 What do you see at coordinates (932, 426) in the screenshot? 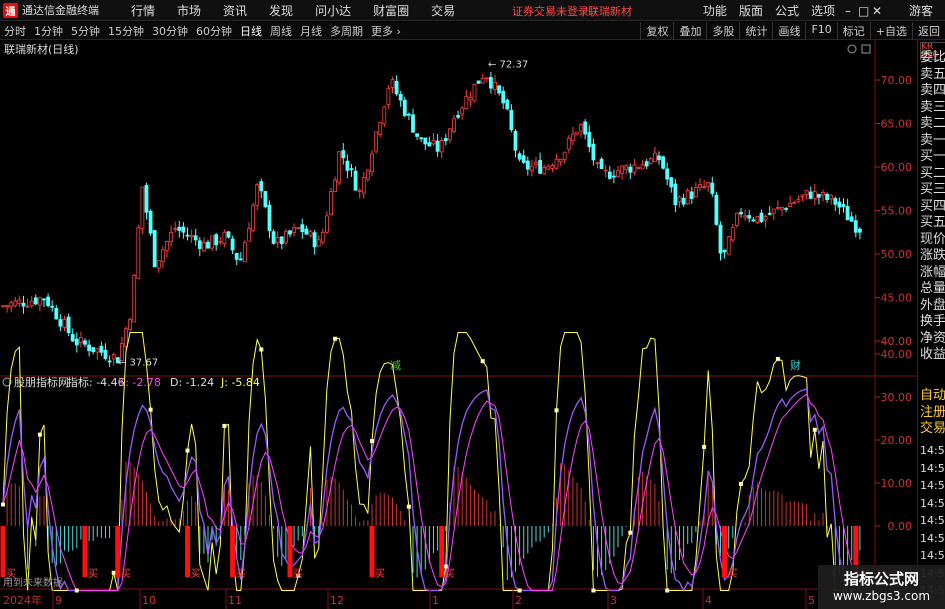
I see `quote-label-21: 交易` at bounding box center [932, 426].